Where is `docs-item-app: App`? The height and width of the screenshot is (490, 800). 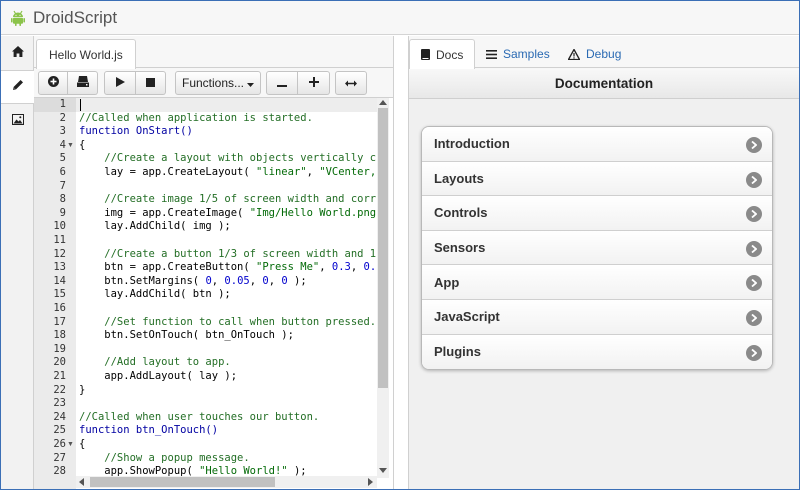
docs-item-app: App is located at coordinates (597, 282).